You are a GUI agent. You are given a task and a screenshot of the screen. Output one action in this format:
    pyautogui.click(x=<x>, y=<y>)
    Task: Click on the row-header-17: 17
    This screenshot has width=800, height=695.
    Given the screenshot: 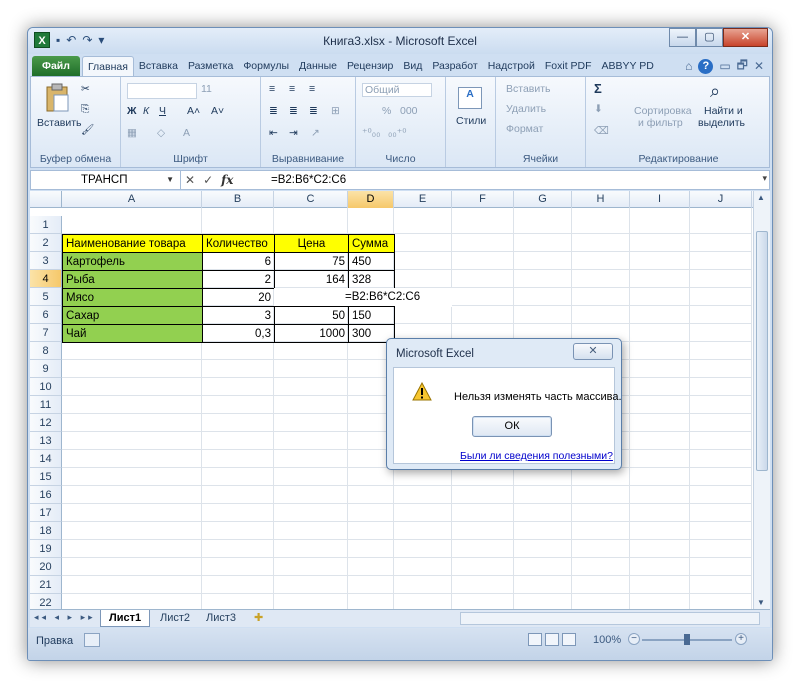 What is the action you would take?
    pyautogui.click(x=46, y=513)
    